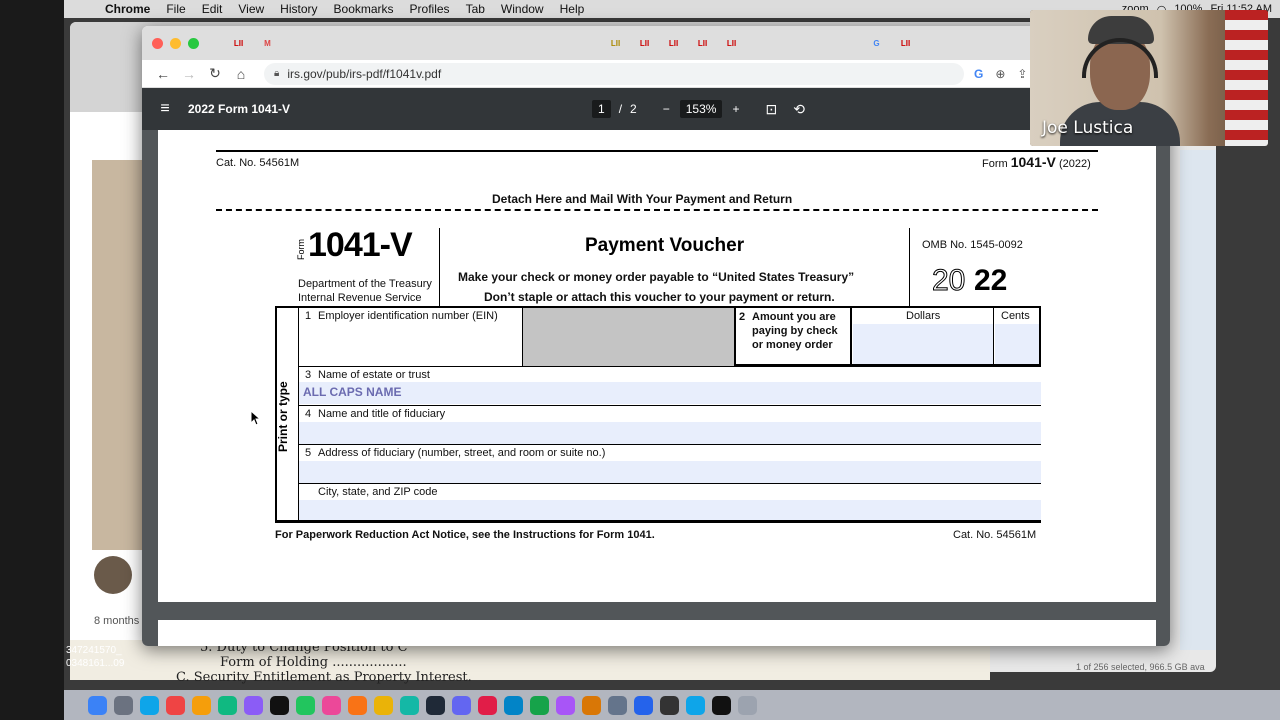 Image resolution: width=1280 pixels, height=720 pixels. Describe the element at coordinates (1000, 74) in the screenshot. I see `zoom-magnifier-icon: ⊕` at that location.